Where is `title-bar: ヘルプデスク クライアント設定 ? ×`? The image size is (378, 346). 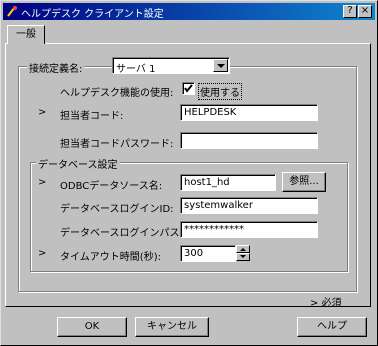
title-bar: ヘルプデスク クライアント設定 ? × is located at coordinates (189, 11).